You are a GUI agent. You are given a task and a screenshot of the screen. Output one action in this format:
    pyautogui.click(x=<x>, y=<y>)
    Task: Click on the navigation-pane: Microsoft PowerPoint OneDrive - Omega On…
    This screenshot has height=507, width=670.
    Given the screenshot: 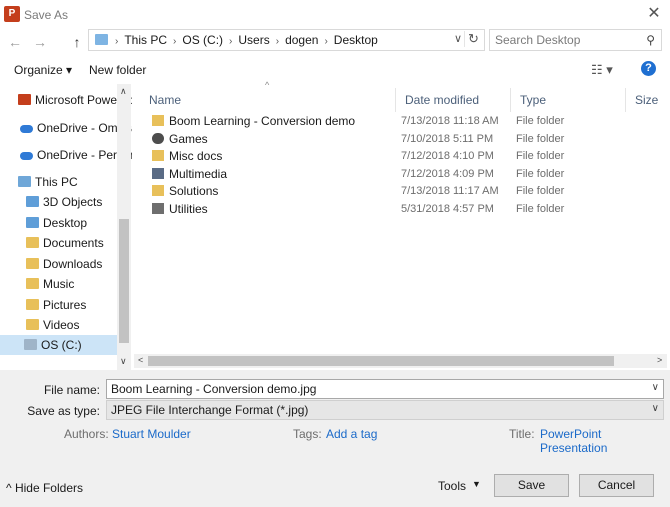 What is the action you would take?
    pyautogui.click(x=66, y=227)
    